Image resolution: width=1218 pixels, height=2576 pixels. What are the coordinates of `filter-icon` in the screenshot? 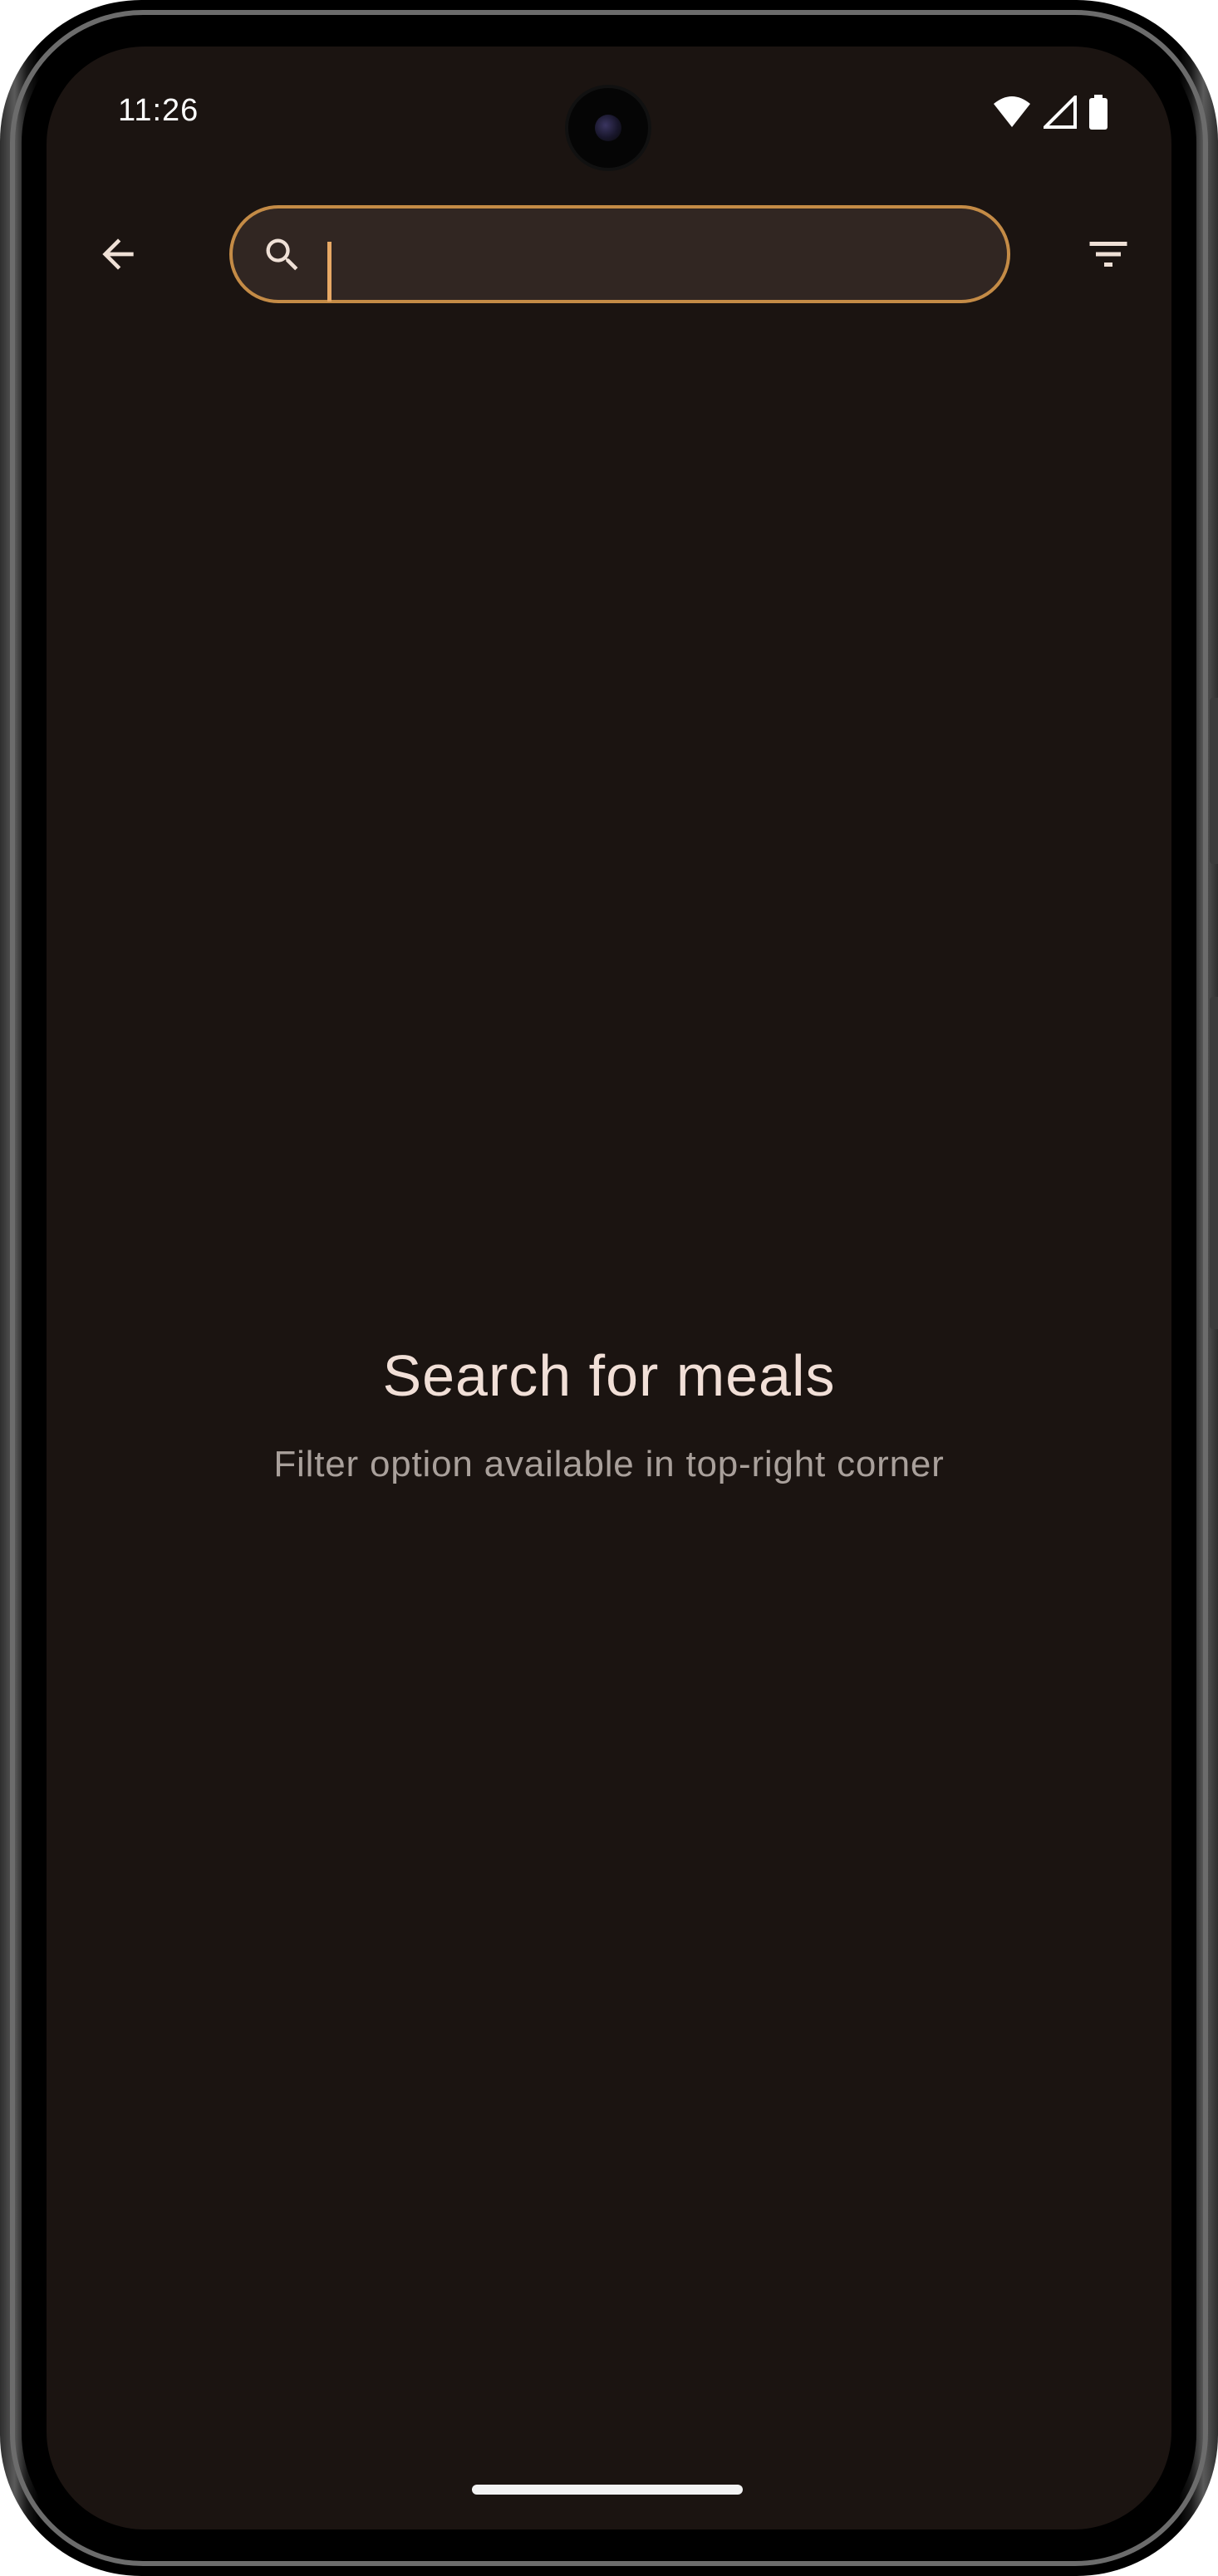 It's located at (1108, 254).